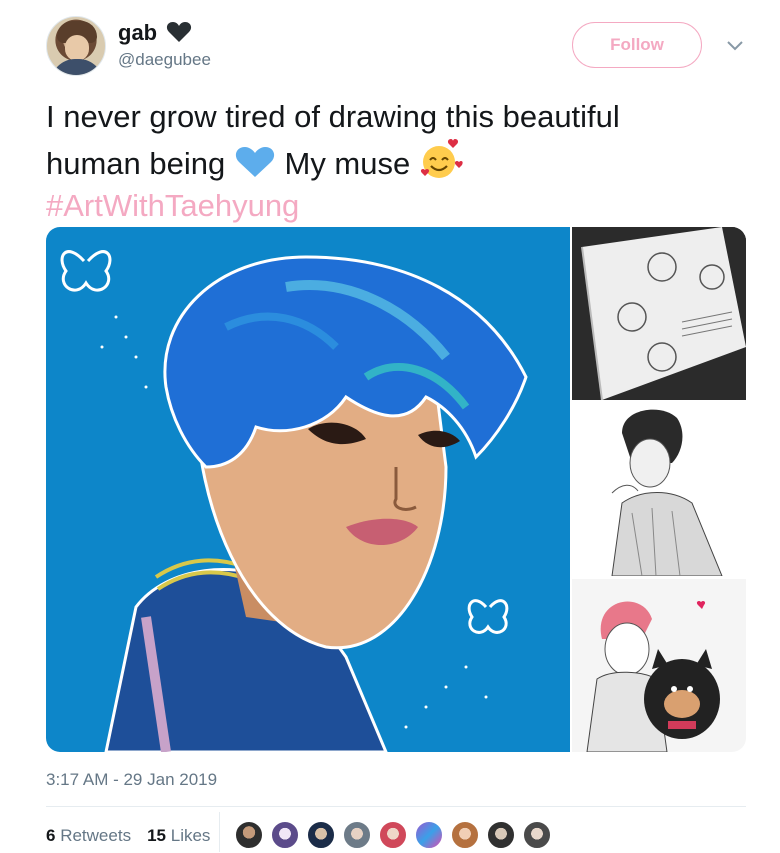 The width and height of the screenshot is (780, 853). Describe the element at coordinates (190, 835) in the screenshot. I see `likes-label: Likes` at that location.